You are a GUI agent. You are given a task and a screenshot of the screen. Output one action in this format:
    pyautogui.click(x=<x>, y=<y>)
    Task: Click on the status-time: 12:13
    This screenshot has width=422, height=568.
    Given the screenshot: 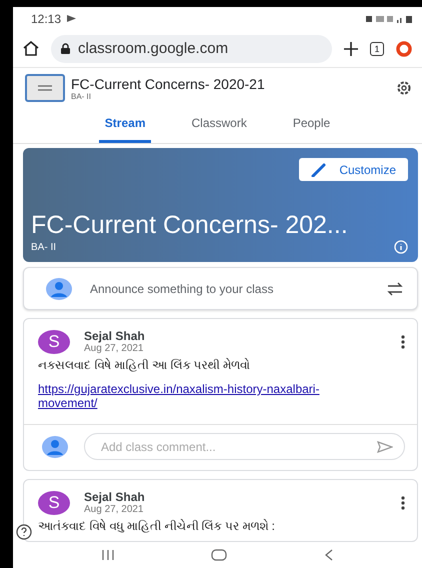 What is the action you would take?
    pyautogui.click(x=46, y=19)
    